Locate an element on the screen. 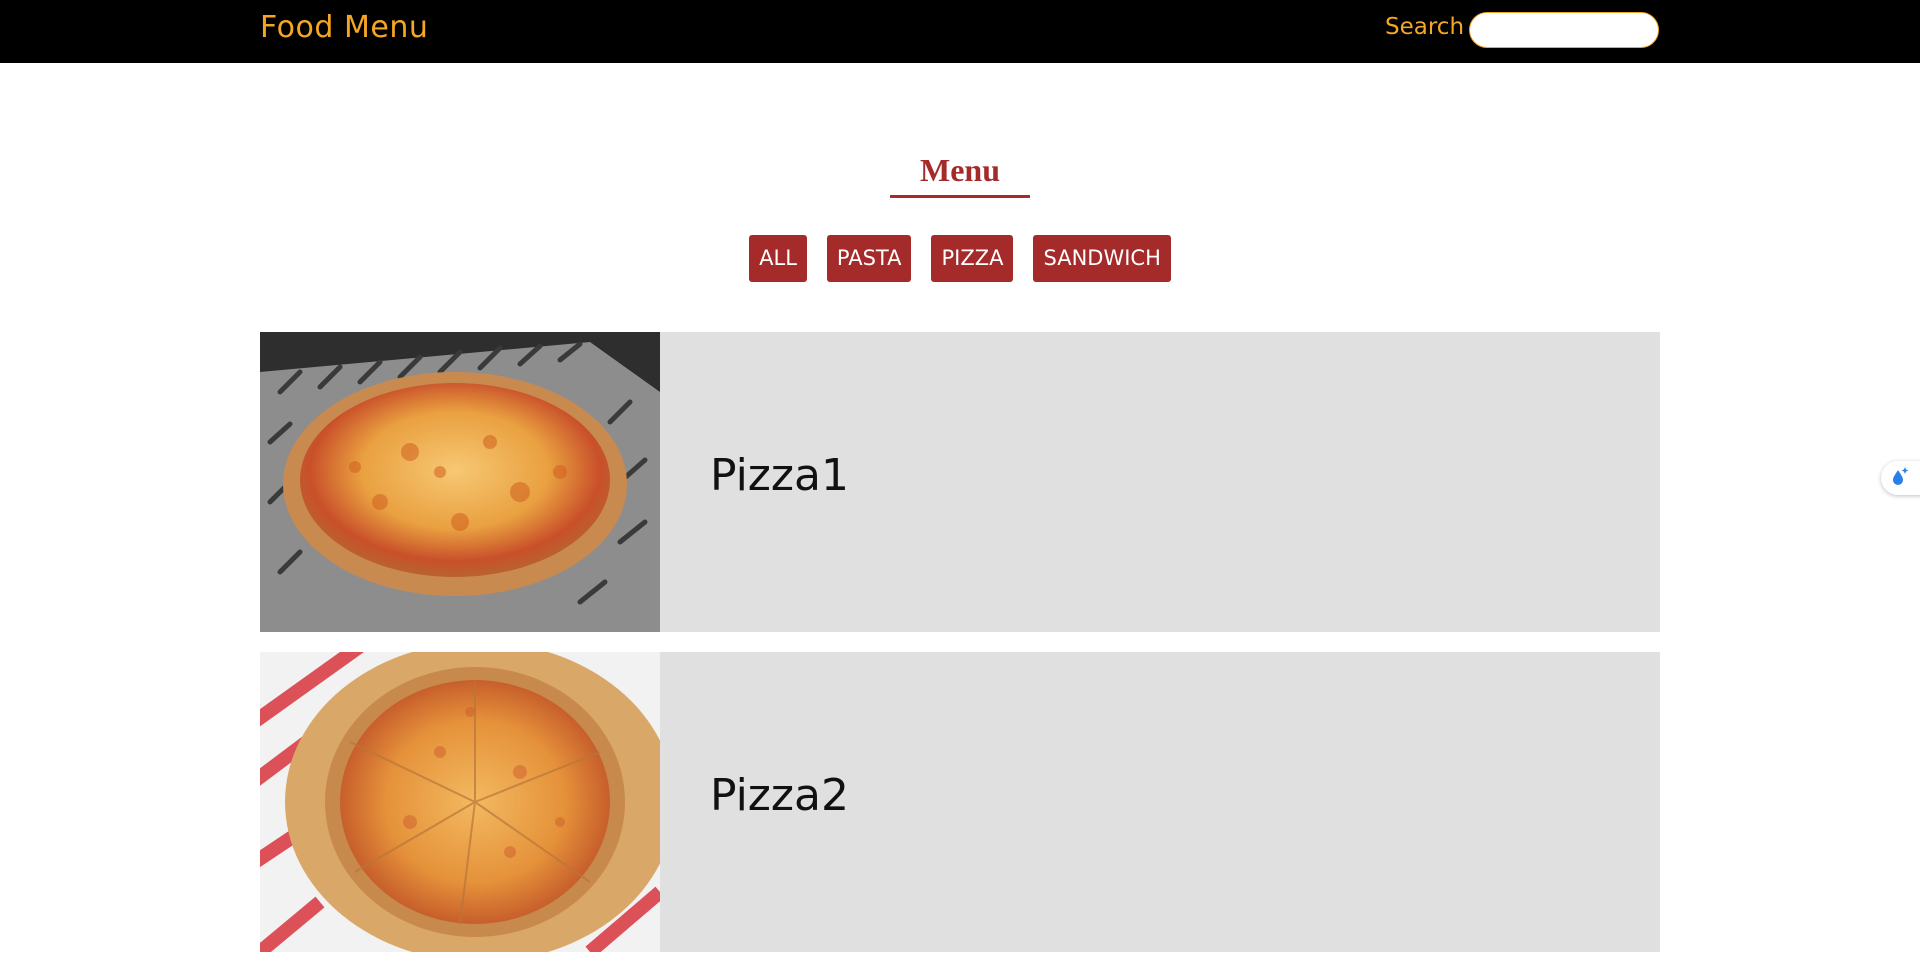 This screenshot has height=961, width=1920. category-filter-bar: ALL PASTA PIZZA SANDWICH is located at coordinates (960, 258).